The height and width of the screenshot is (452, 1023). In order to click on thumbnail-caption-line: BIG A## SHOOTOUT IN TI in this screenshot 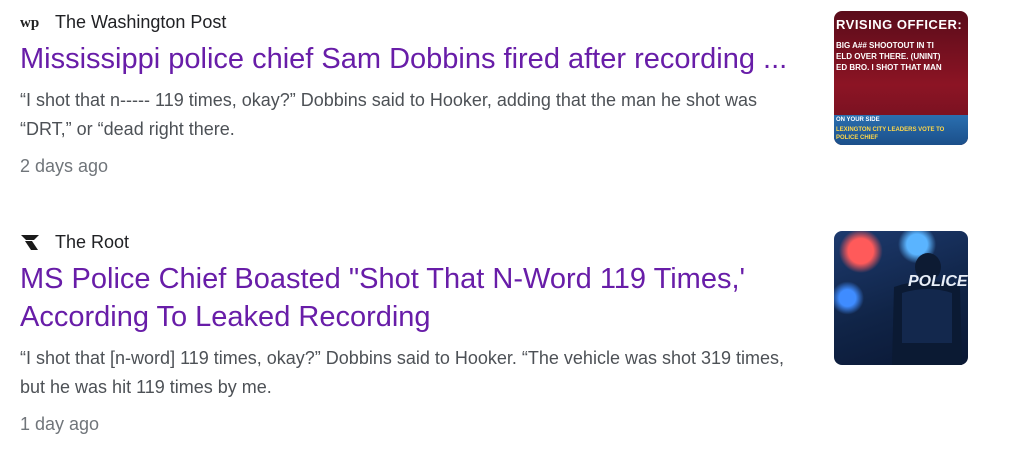, I will do `click(885, 45)`.